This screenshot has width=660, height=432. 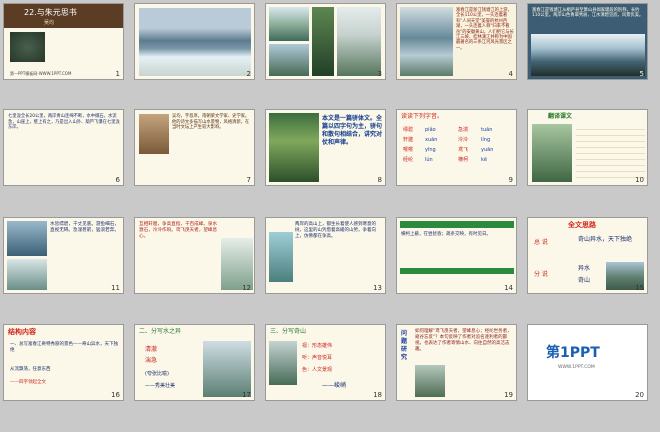 What do you see at coordinates (283, 363) in the screenshot?
I see `mountain-image` at bounding box center [283, 363].